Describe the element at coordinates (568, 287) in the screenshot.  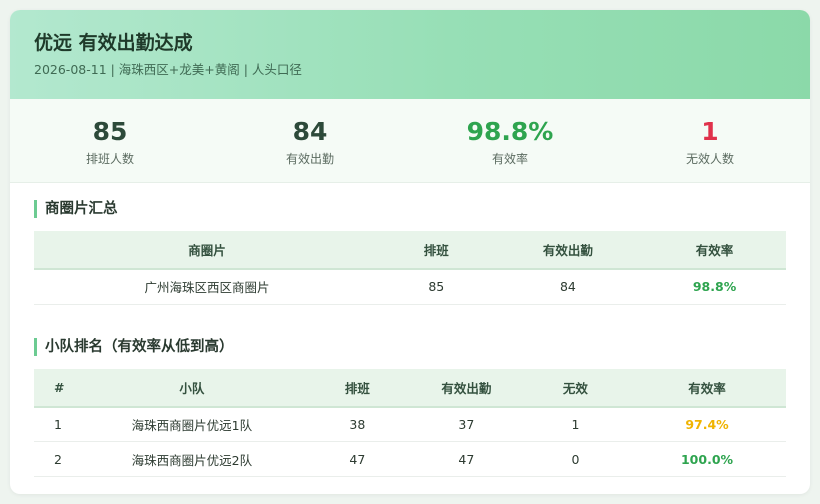
I see `effective-count: 84` at that location.